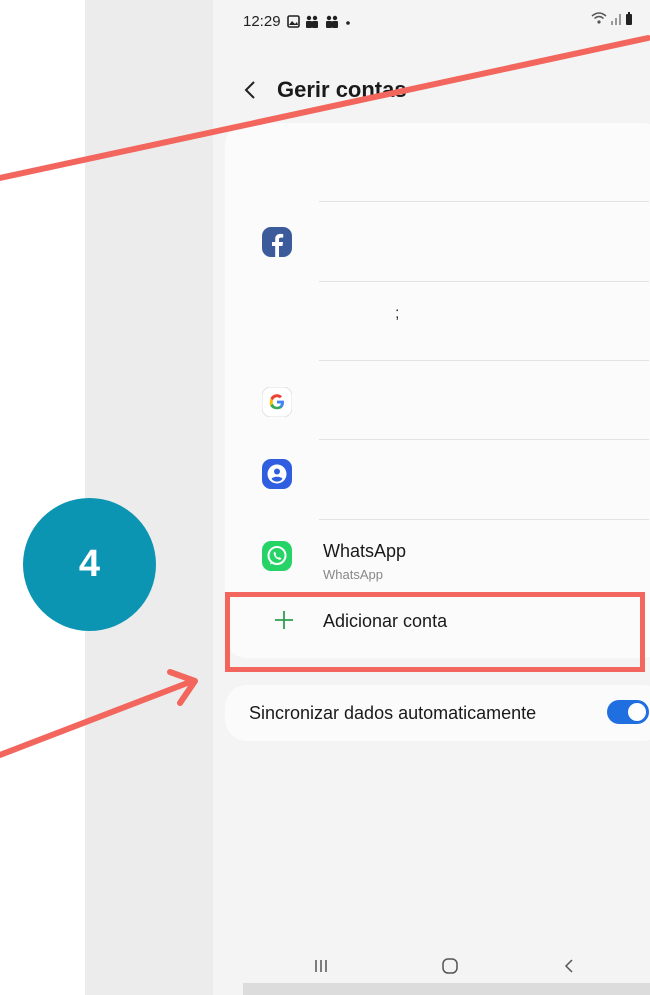  Describe the element at coordinates (325, 108) in the screenshot. I see `annotation-arrow-top` at that location.